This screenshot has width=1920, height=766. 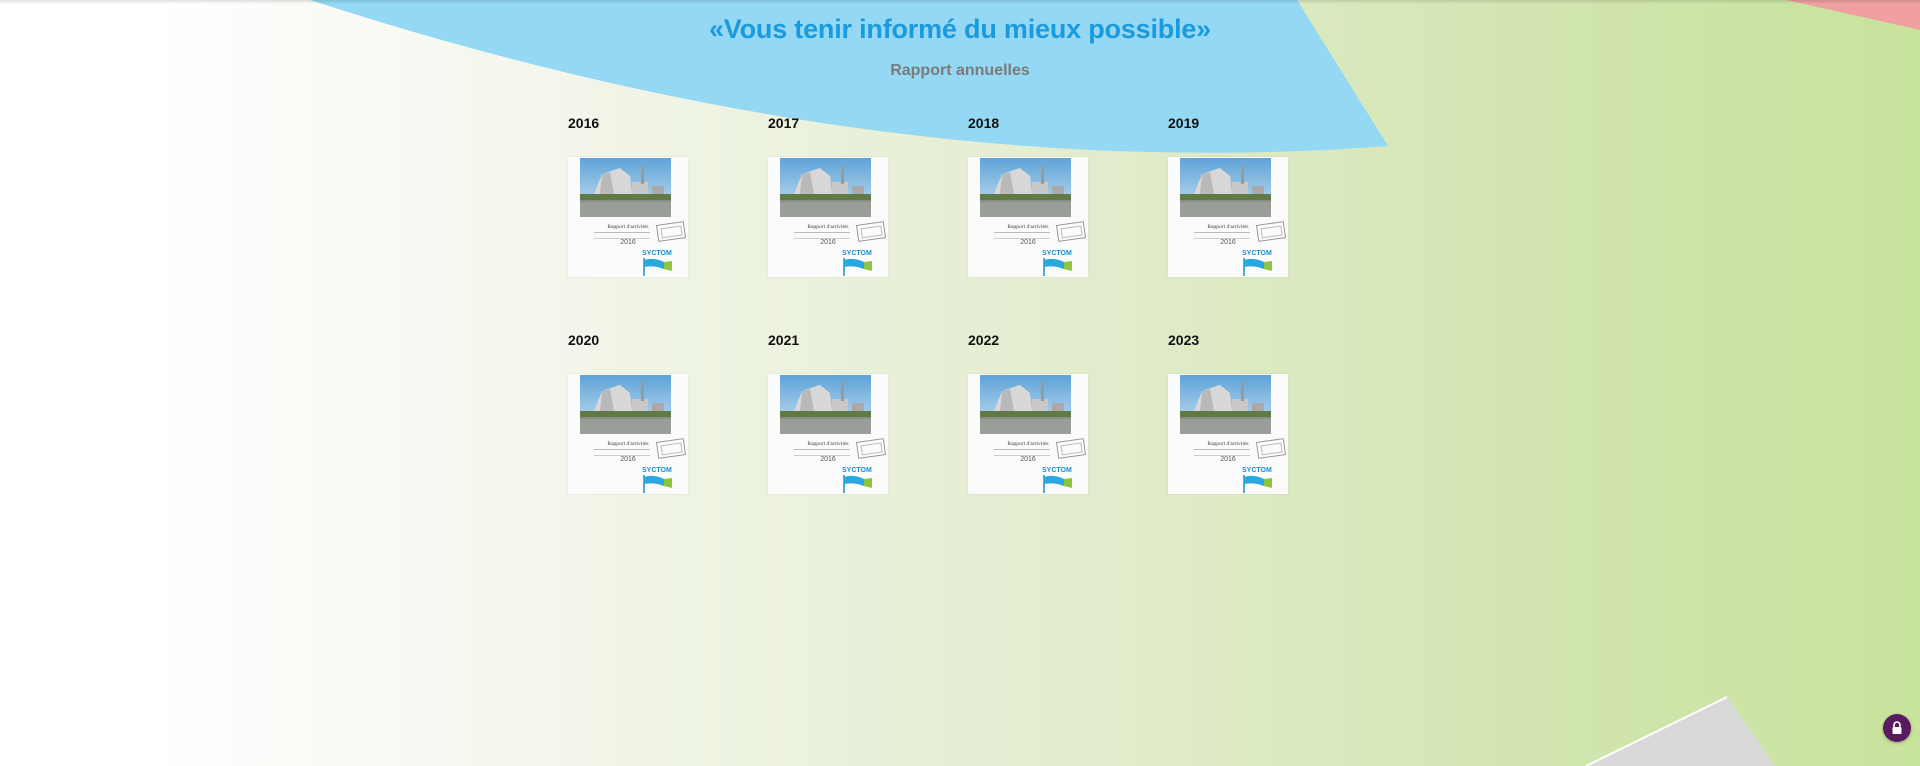 I want to click on page-subtitle: Rapport annuelles, so click(x=960, y=70).